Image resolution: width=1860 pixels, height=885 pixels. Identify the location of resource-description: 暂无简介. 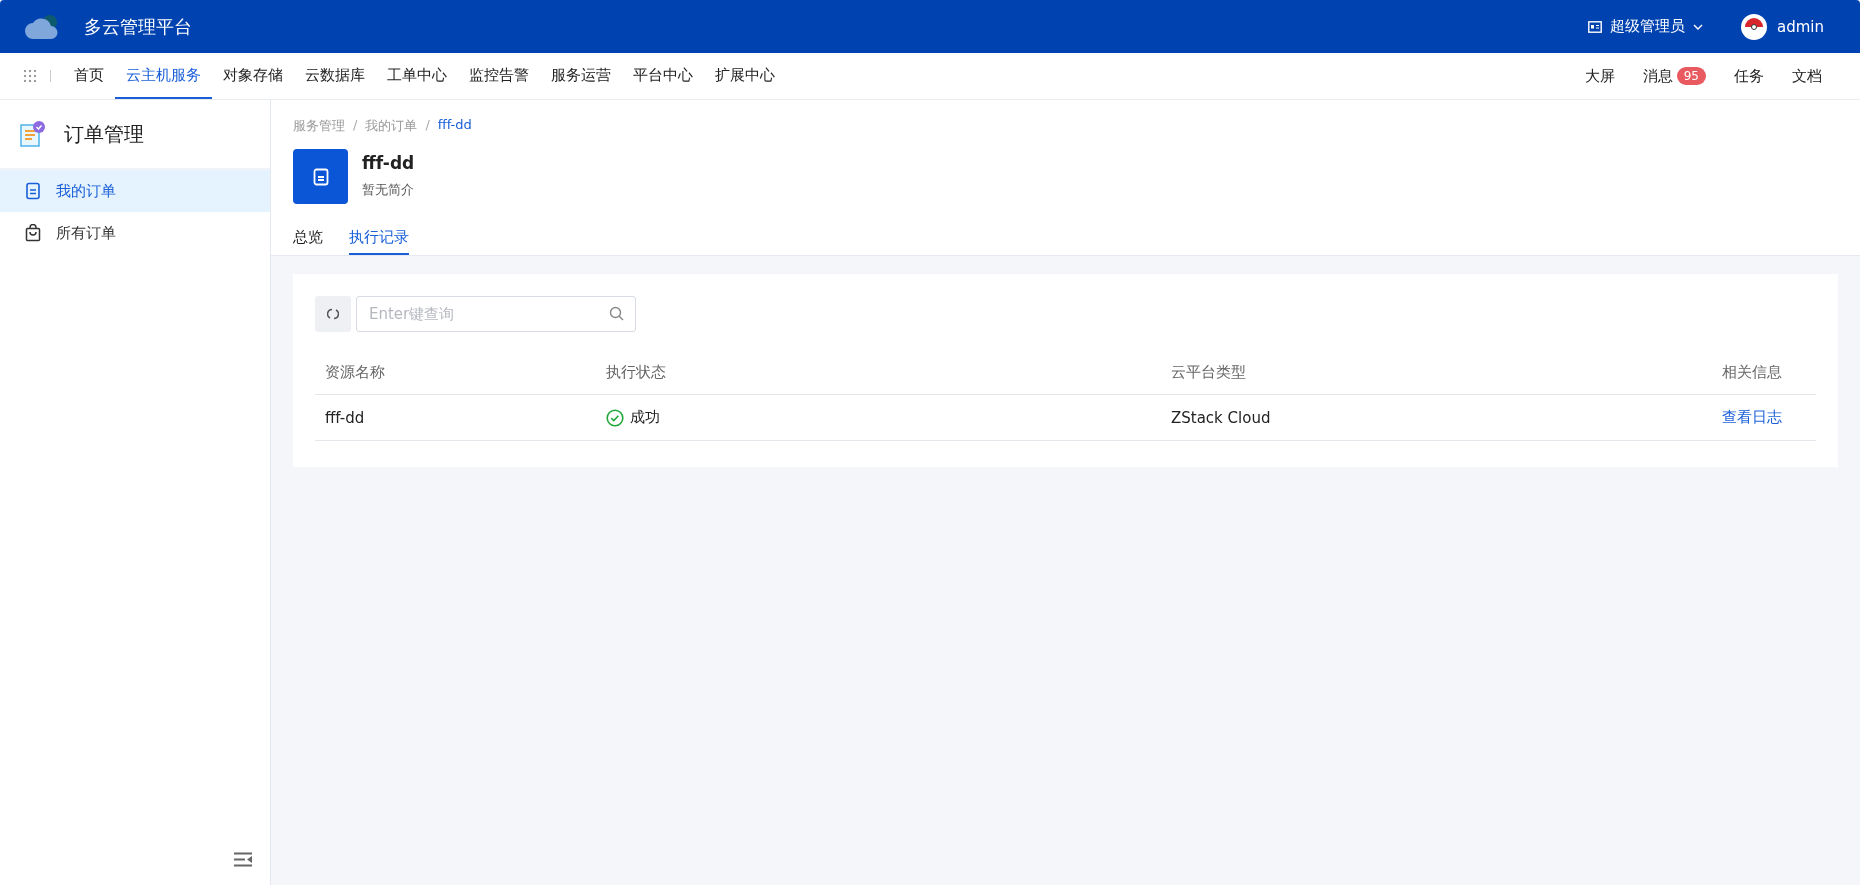
(388, 190).